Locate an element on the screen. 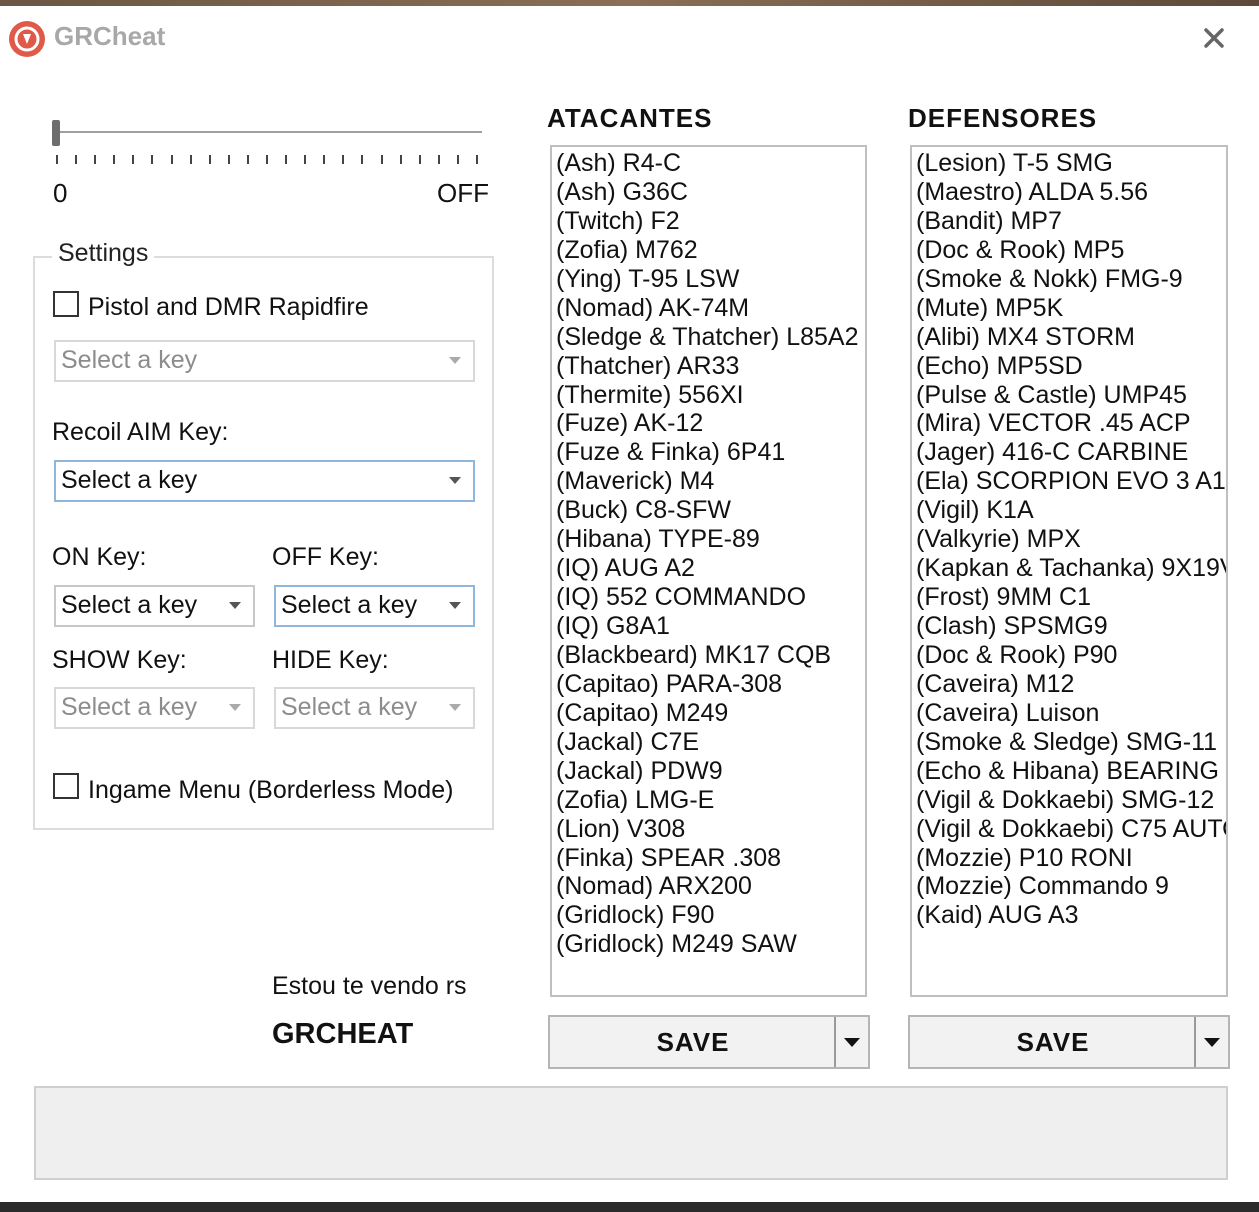 Image resolution: width=1259 pixels, height=1212 pixels. list-item: (Thermite) 556XI is located at coordinates (708, 395).